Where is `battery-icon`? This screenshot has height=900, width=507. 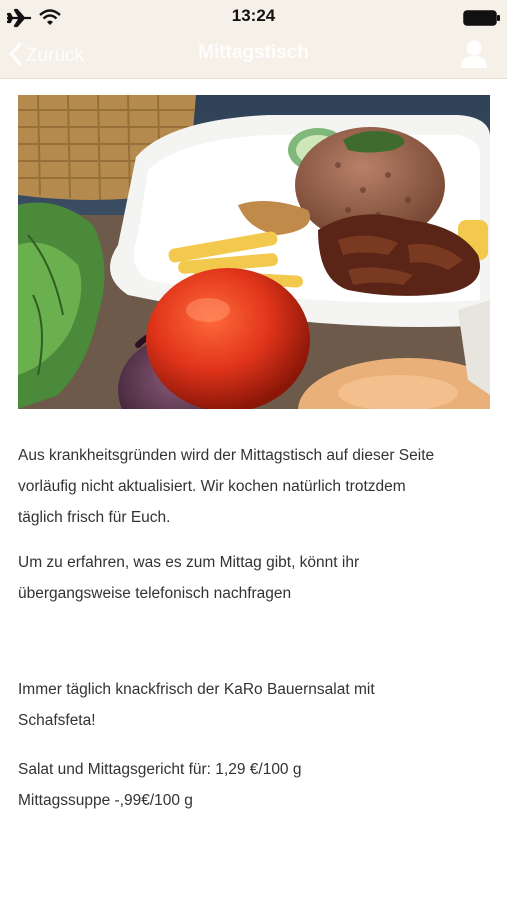 battery-icon is located at coordinates (481, 18).